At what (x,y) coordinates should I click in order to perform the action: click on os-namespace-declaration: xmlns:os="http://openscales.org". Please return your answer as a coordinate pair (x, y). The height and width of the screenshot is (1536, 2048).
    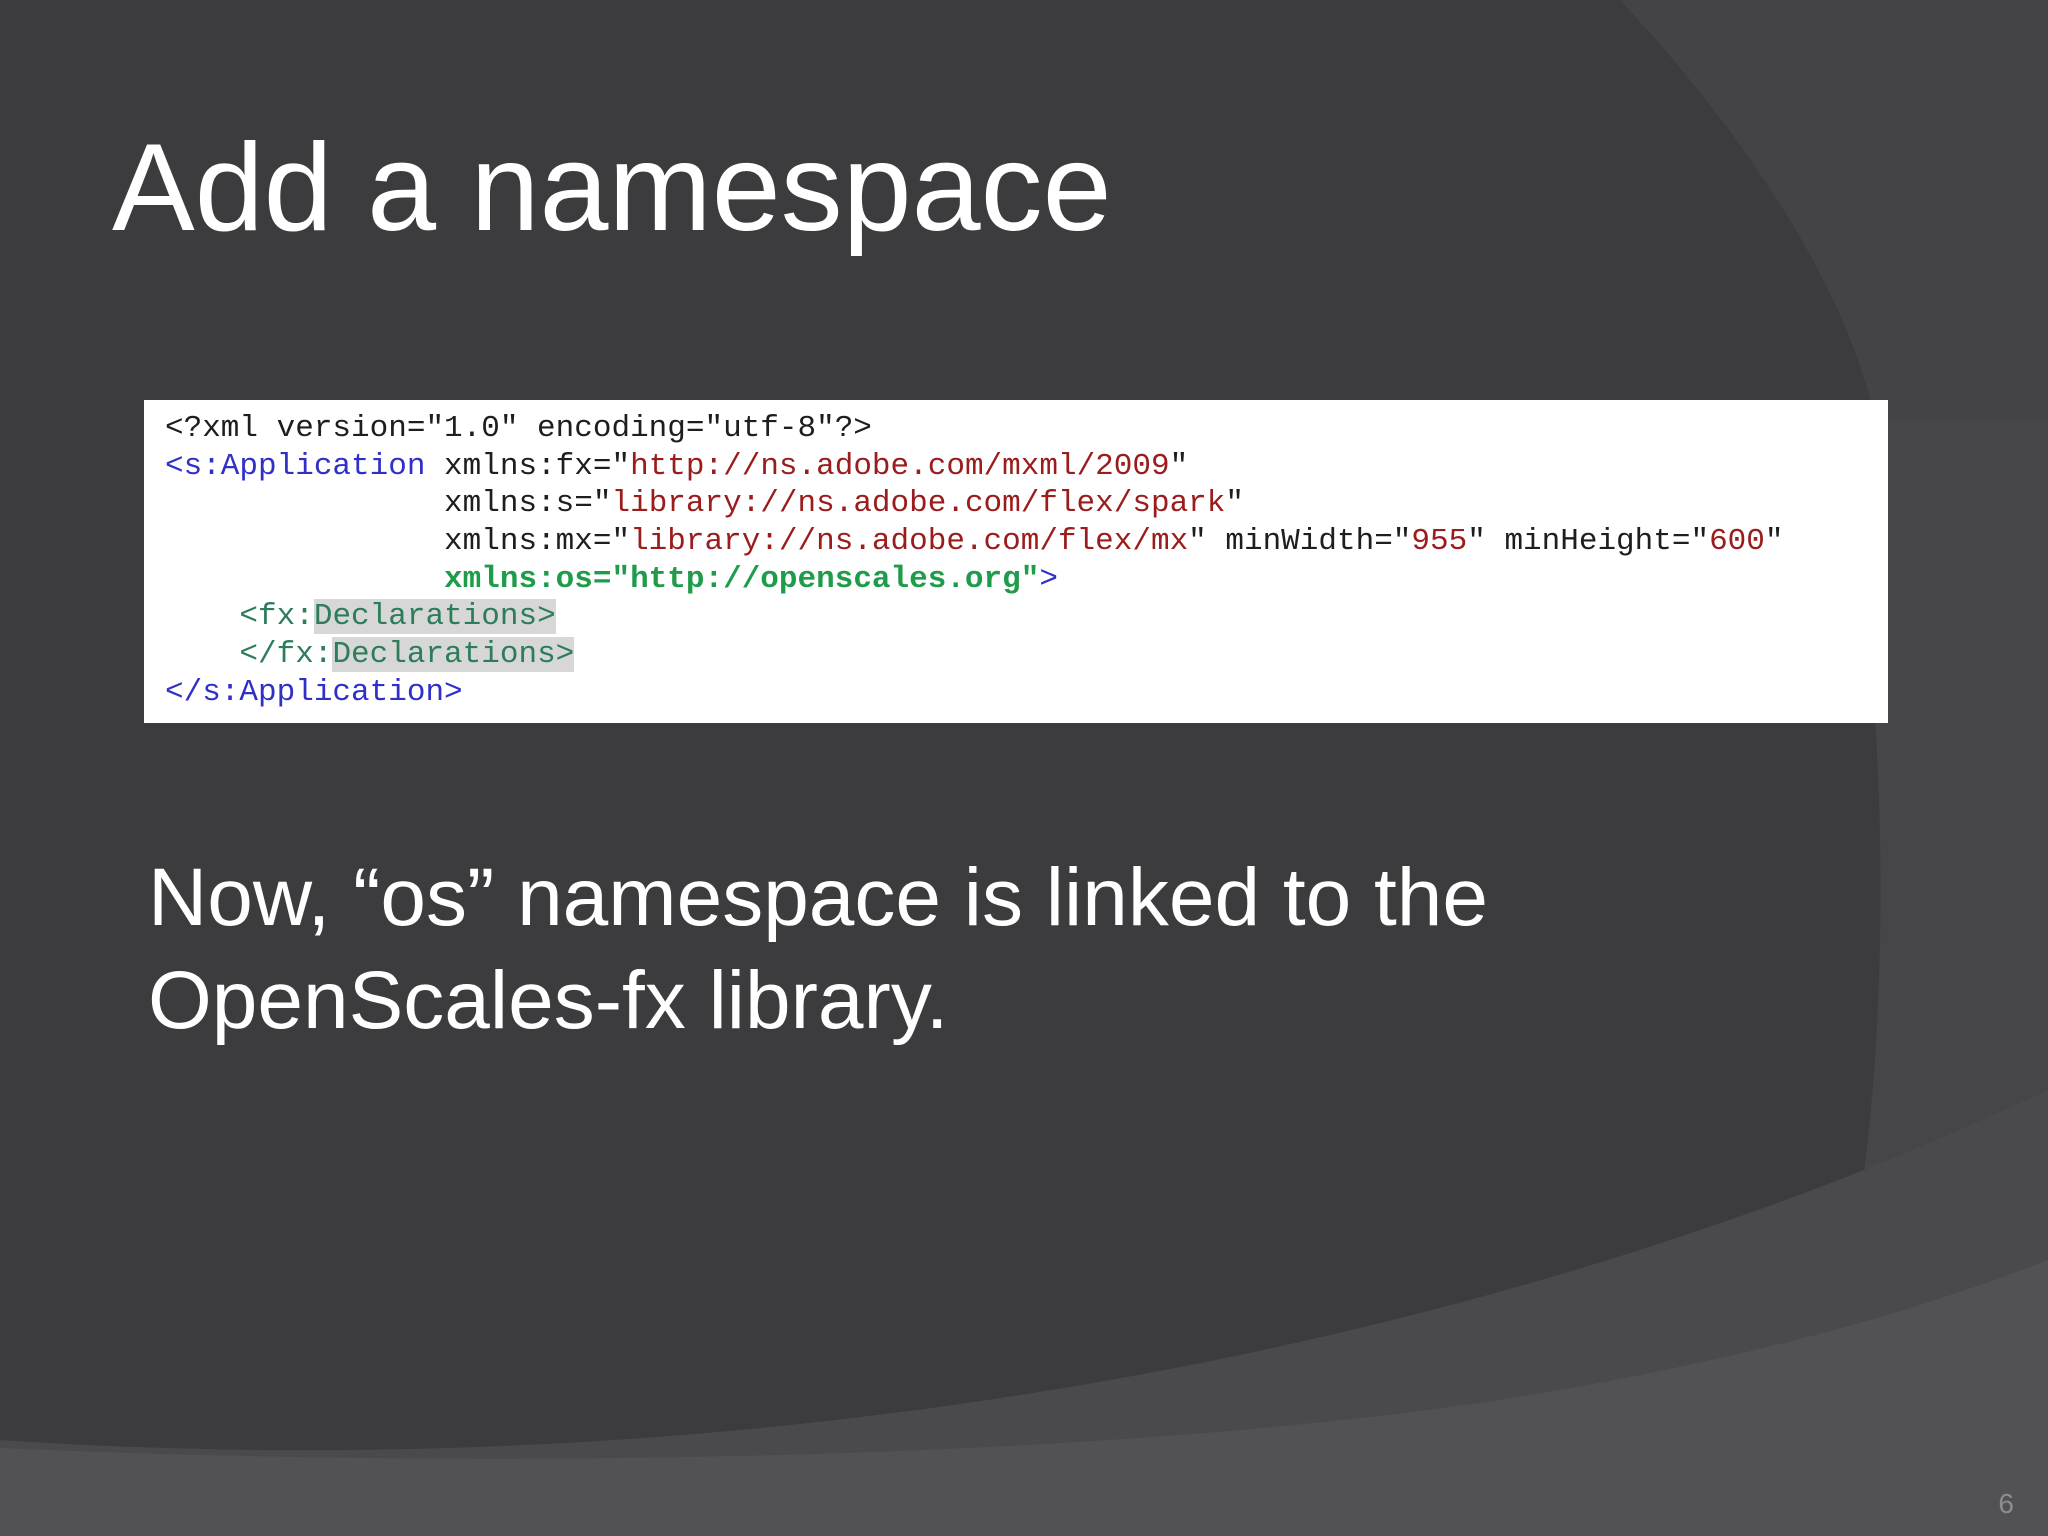
    Looking at the image, I should click on (742, 579).